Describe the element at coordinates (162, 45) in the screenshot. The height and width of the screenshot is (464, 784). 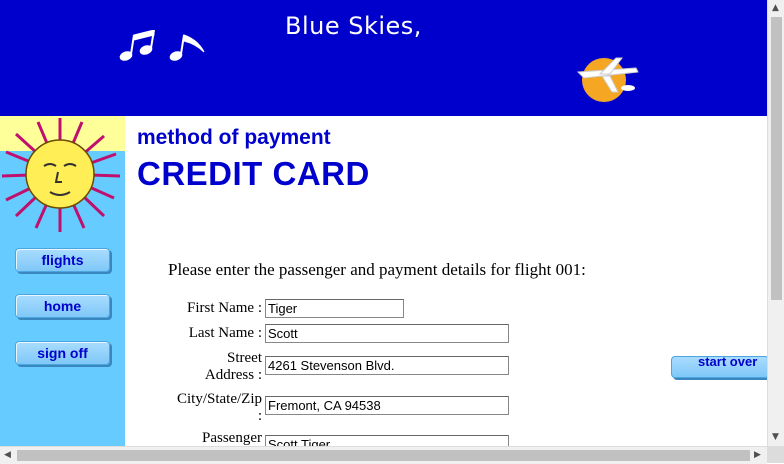
I see `music-notes-icon` at that location.